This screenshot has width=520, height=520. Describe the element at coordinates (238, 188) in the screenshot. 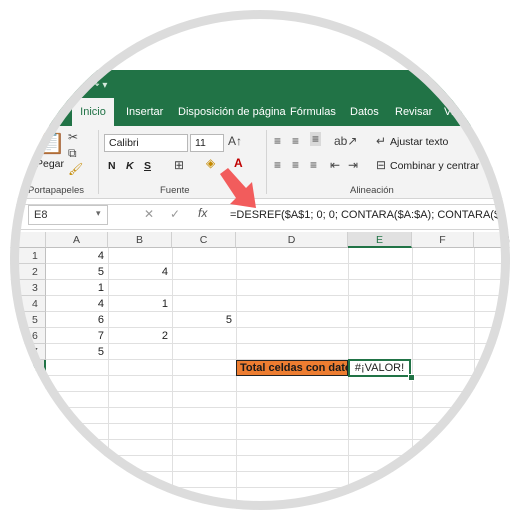

I see `arrow-pointer-icon` at that location.